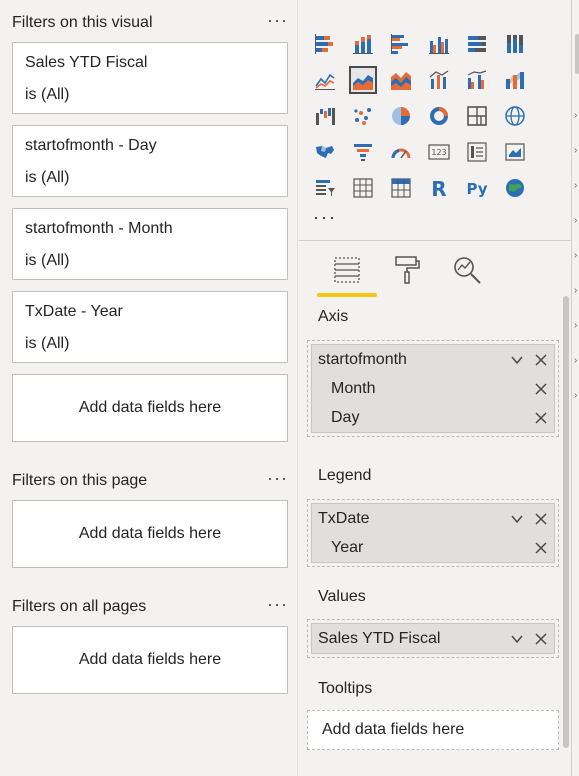 Image resolution: width=579 pixels, height=776 pixels. What do you see at coordinates (150, 480) in the screenshot?
I see `filters-on-page-header: Filters on this page ···` at bounding box center [150, 480].